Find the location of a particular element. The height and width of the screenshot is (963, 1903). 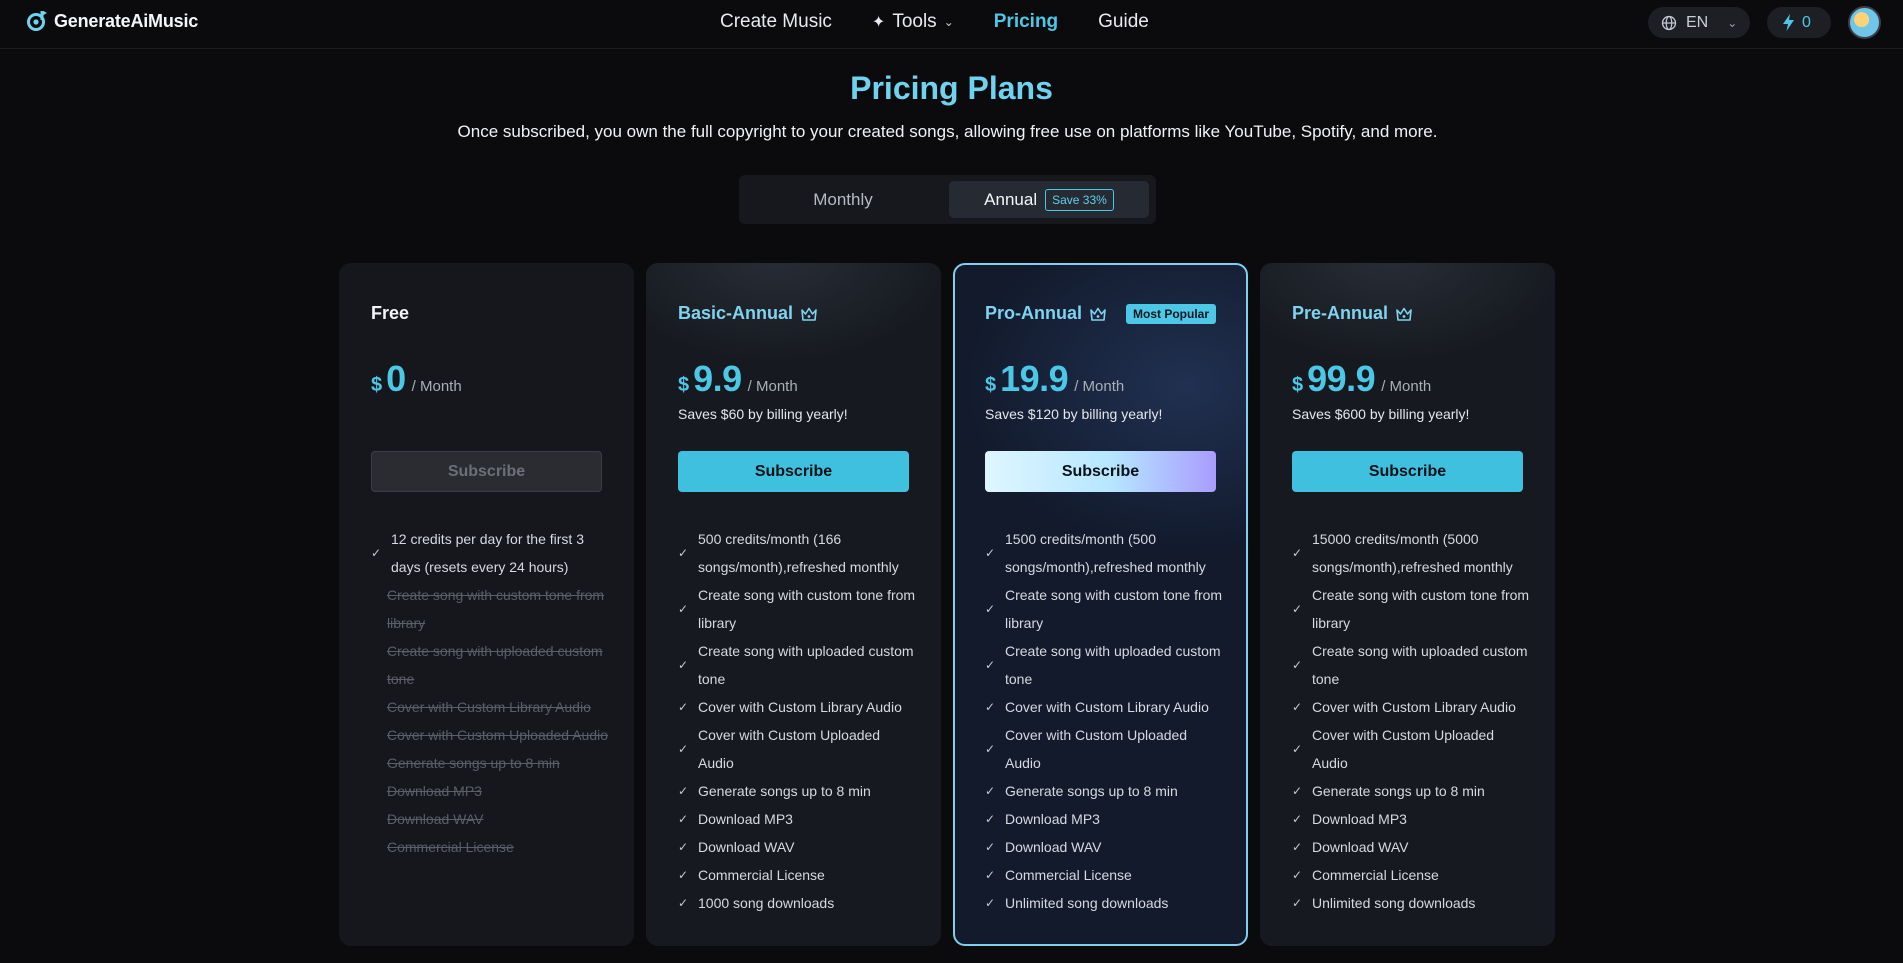

toggle-annual: Annual Save 33% is located at coordinates (1049, 199).